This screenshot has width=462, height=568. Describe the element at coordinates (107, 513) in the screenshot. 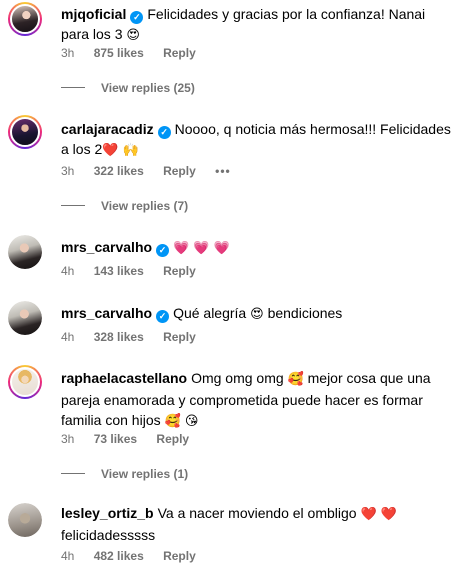

I see `comment-username: lesley_ortiz_b` at that location.